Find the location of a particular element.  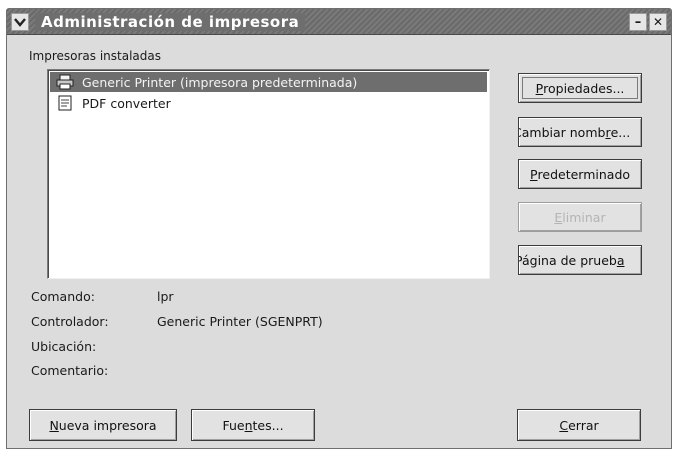

window-title: Administración de impresora is located at coordinates (170, 22).